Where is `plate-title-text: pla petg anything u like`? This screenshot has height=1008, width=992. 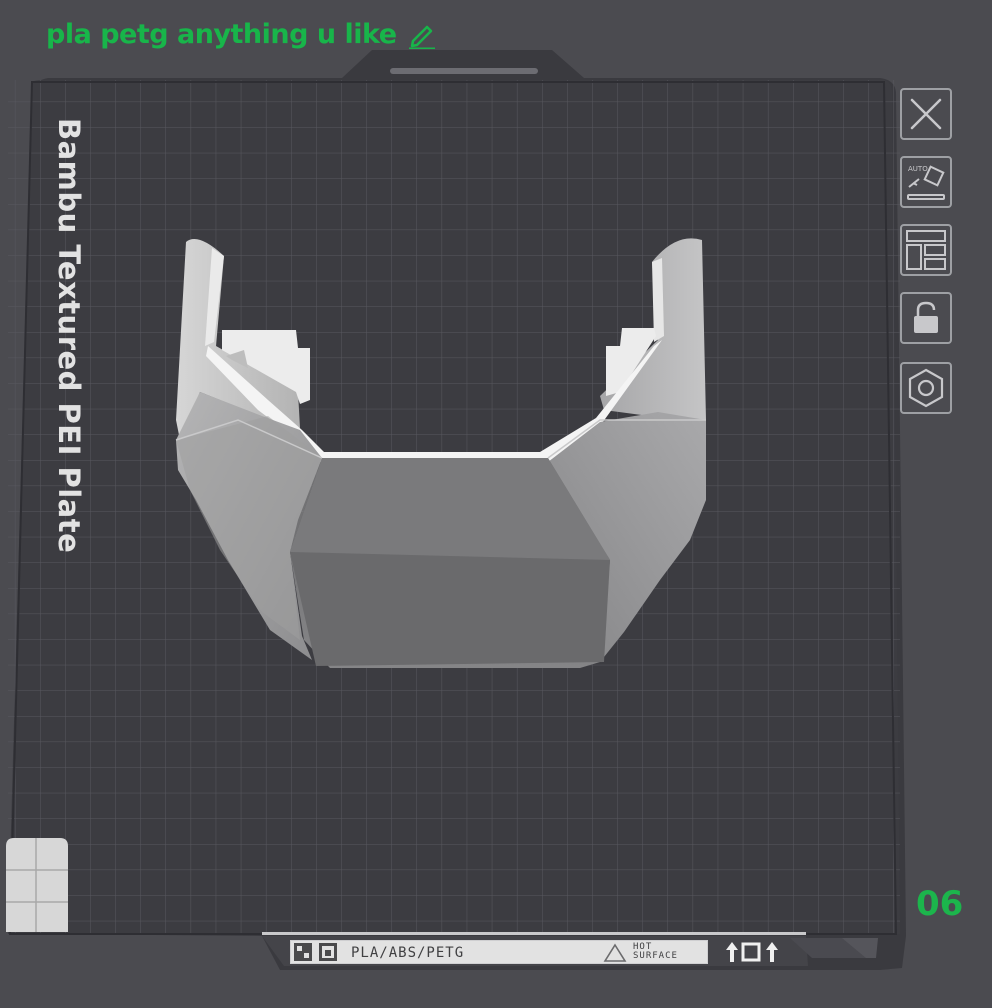 plate-title-text: pla petg anything u like is located at coordinates (221, 34).